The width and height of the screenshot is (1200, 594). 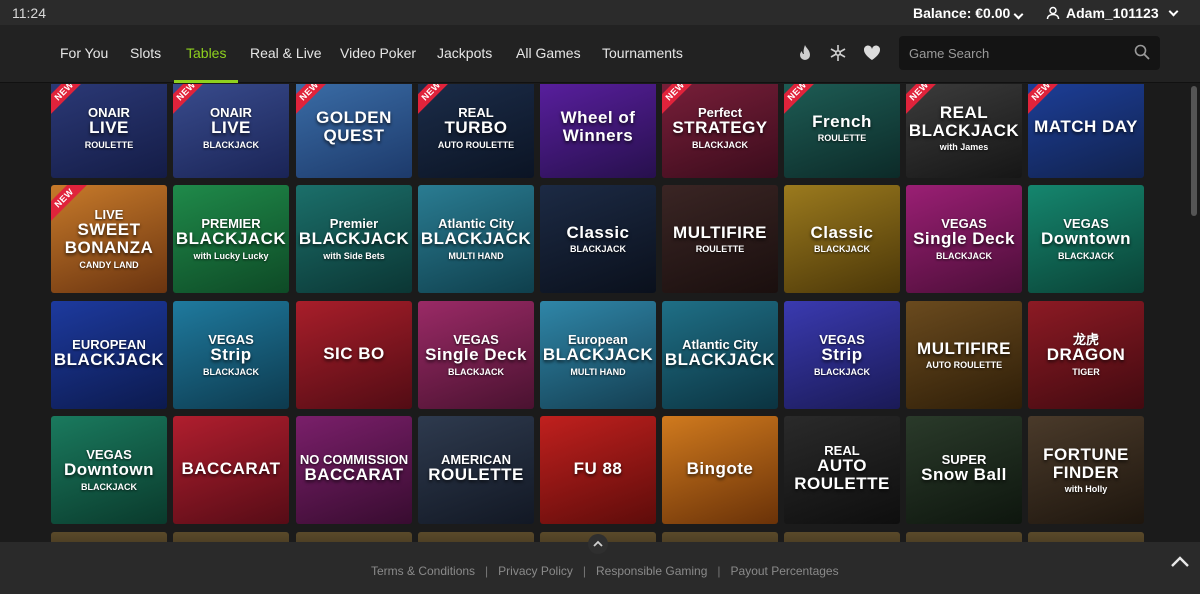 What do you see at coordinates (231, 131) in the screenshot?
I see `game-tile: ONAIR LIVE BLACKJACK NEW` at bounding box center [231, 131].